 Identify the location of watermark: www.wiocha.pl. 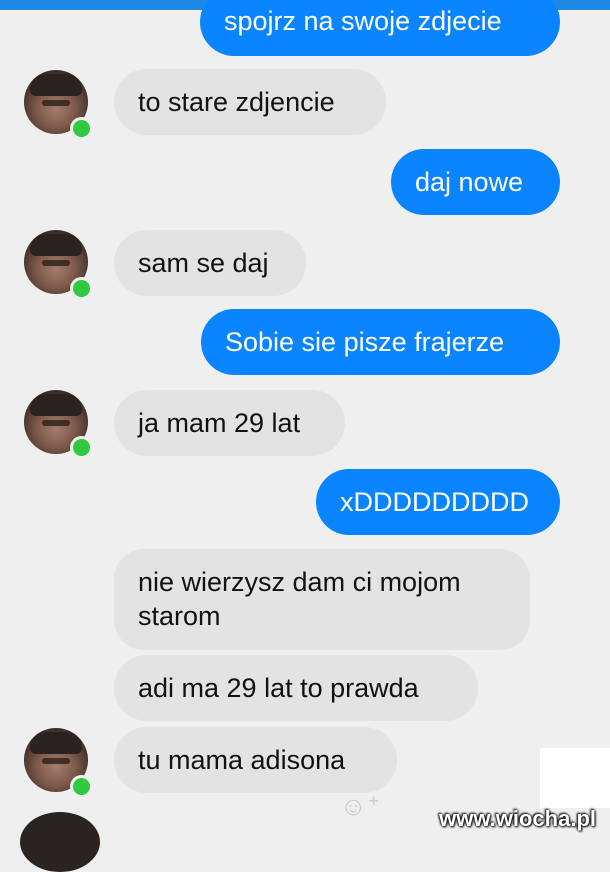
(517, 818).